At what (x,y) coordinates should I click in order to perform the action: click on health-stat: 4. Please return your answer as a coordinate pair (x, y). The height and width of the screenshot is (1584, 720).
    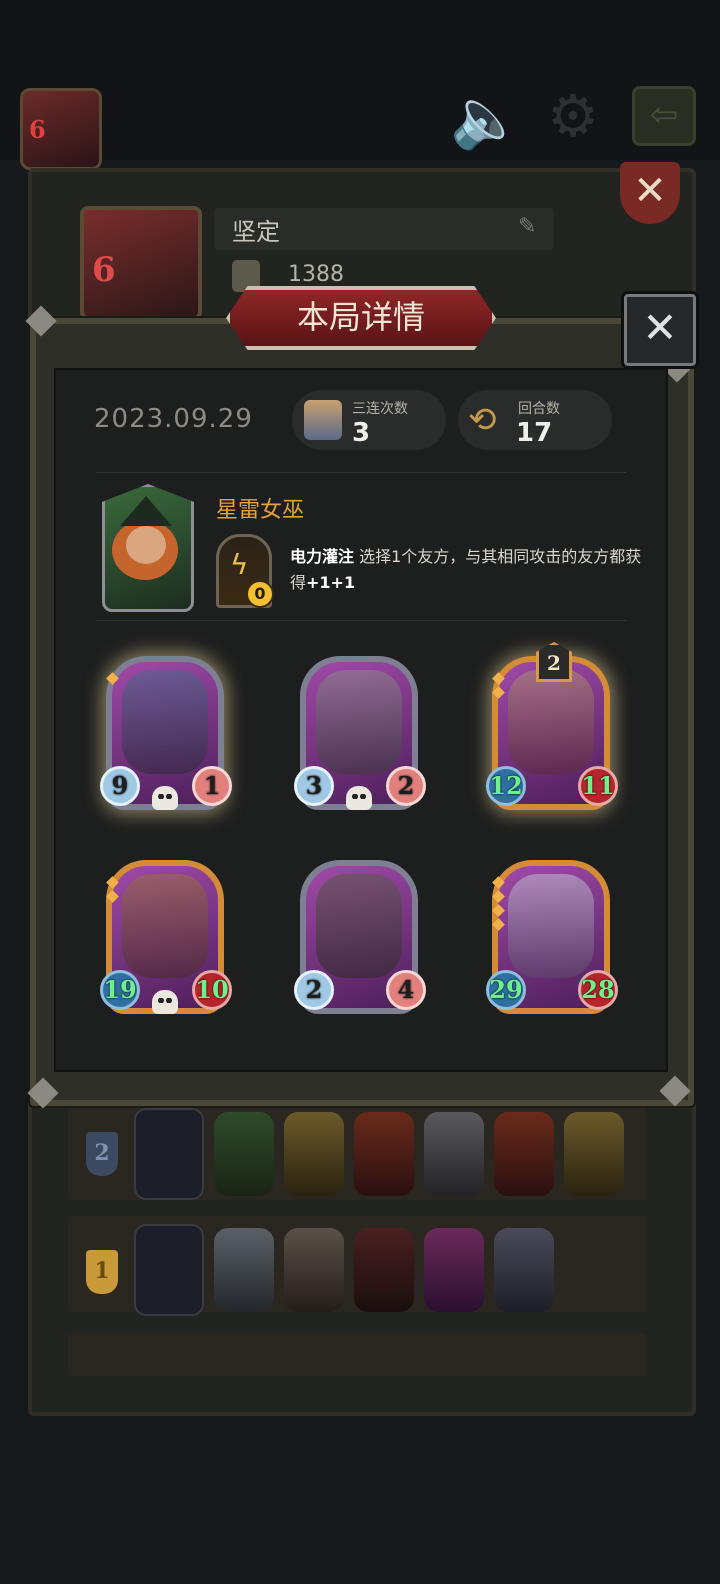
    Looking at the image, I should click on (406, 990).